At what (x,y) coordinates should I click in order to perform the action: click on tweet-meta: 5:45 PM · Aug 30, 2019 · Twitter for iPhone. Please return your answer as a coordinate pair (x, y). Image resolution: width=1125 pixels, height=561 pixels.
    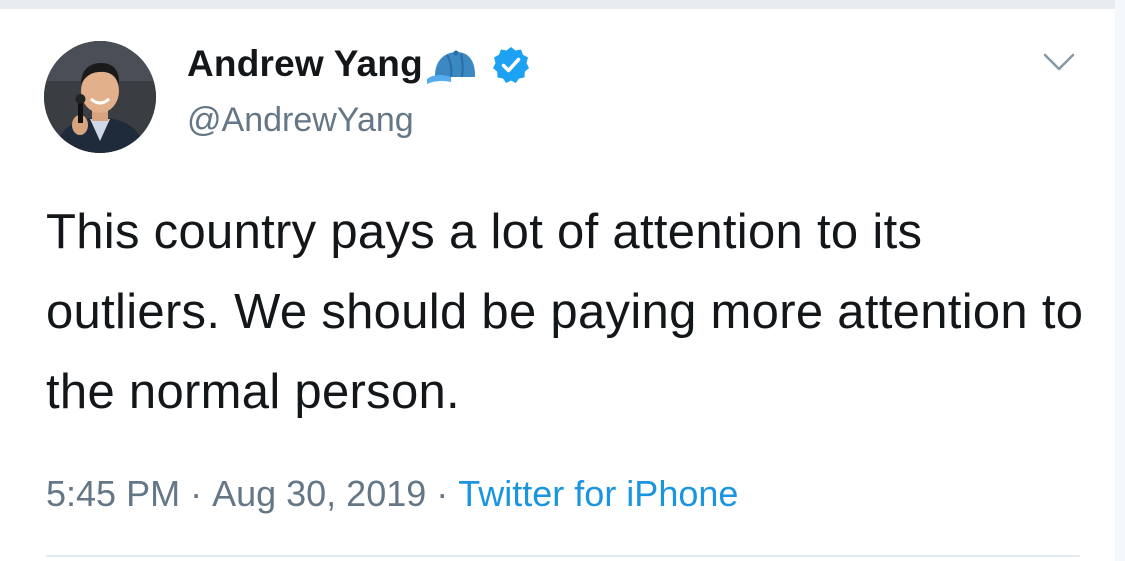
    Looking at the image, I should click on (392, 494).